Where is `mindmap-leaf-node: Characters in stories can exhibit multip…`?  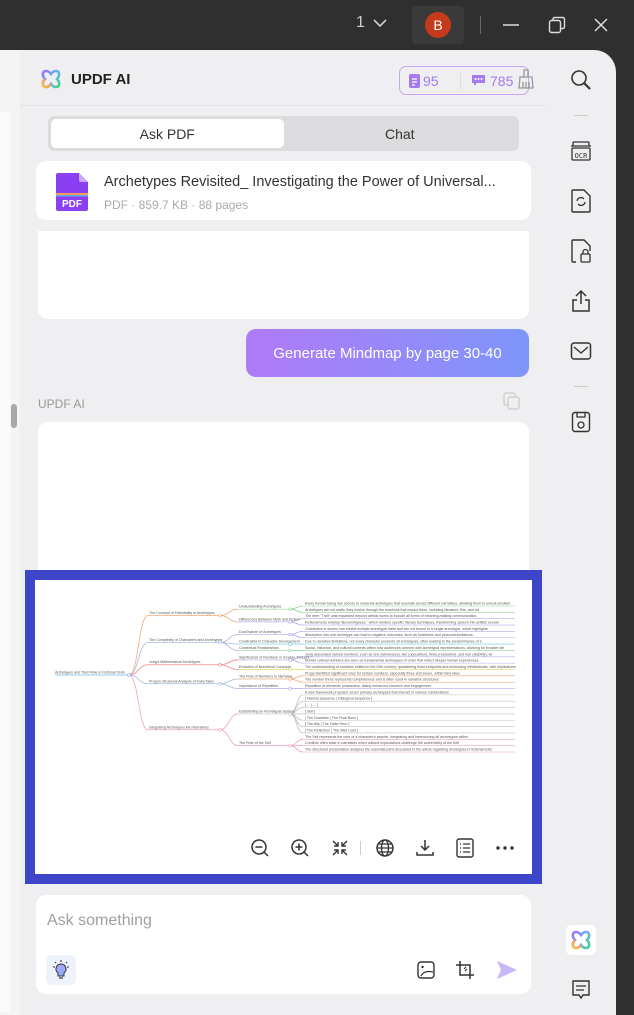
mindmap-leaf-node: Characters in stories can exhibit multip… is located at coordinates (396, 629).